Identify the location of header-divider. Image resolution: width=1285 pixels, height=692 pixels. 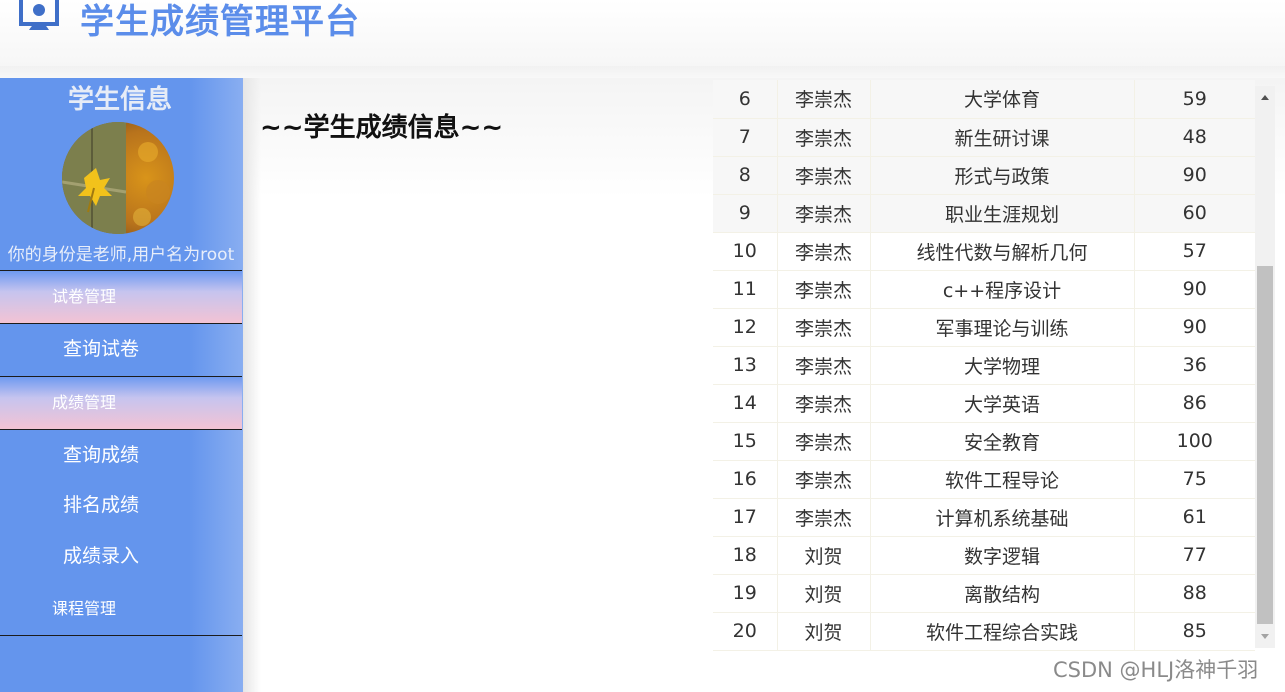
(642, 72).